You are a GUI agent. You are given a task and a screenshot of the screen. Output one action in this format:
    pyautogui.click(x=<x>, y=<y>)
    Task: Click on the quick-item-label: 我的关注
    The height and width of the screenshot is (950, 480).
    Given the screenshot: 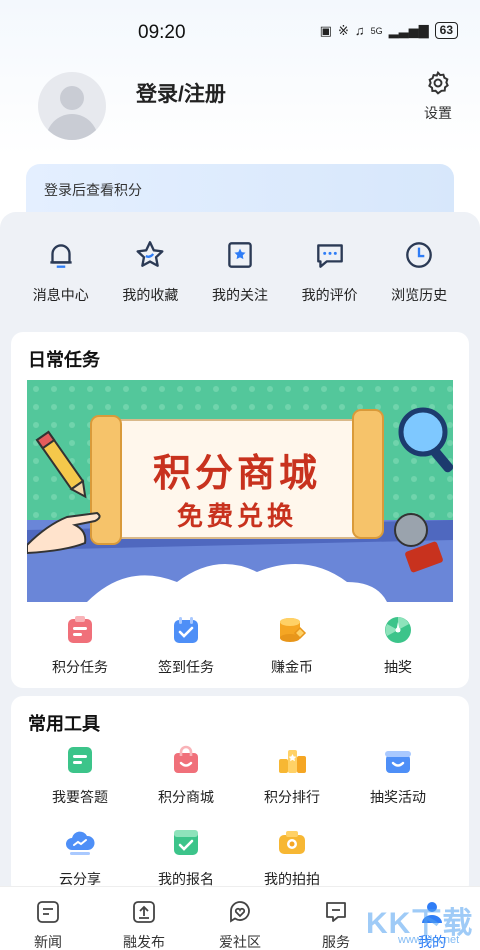 What is the action you would take?
    pyautogui.click(x=239, y=295)
    